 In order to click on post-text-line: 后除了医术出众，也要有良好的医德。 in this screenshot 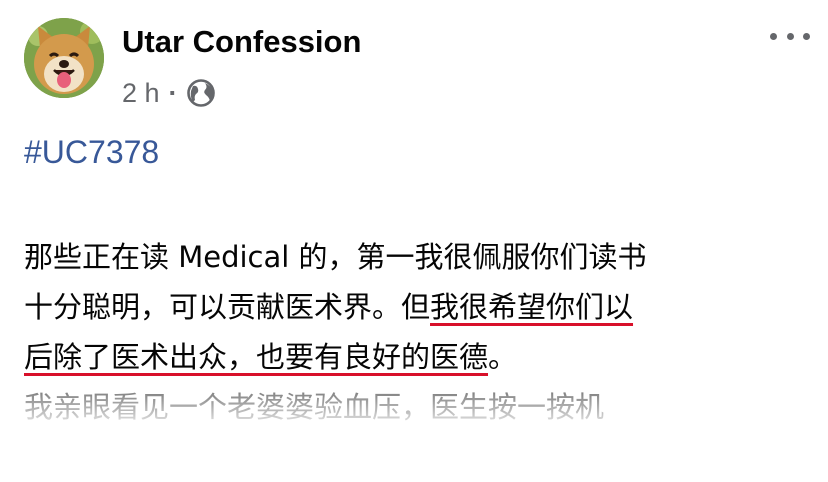, I will do `click(271, 357)`.